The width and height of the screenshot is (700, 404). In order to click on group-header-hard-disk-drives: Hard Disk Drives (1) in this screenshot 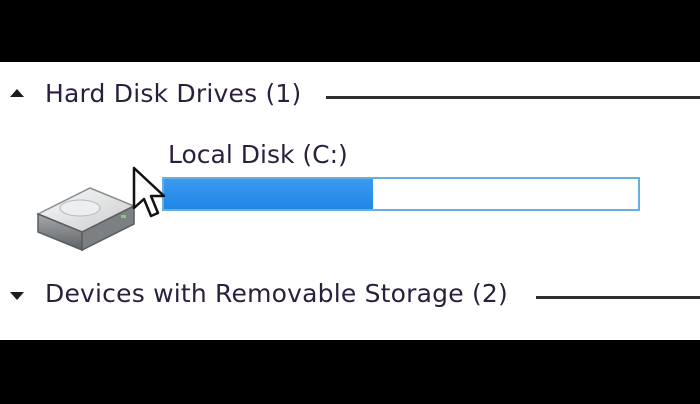, I will do `click(350, 96)`.